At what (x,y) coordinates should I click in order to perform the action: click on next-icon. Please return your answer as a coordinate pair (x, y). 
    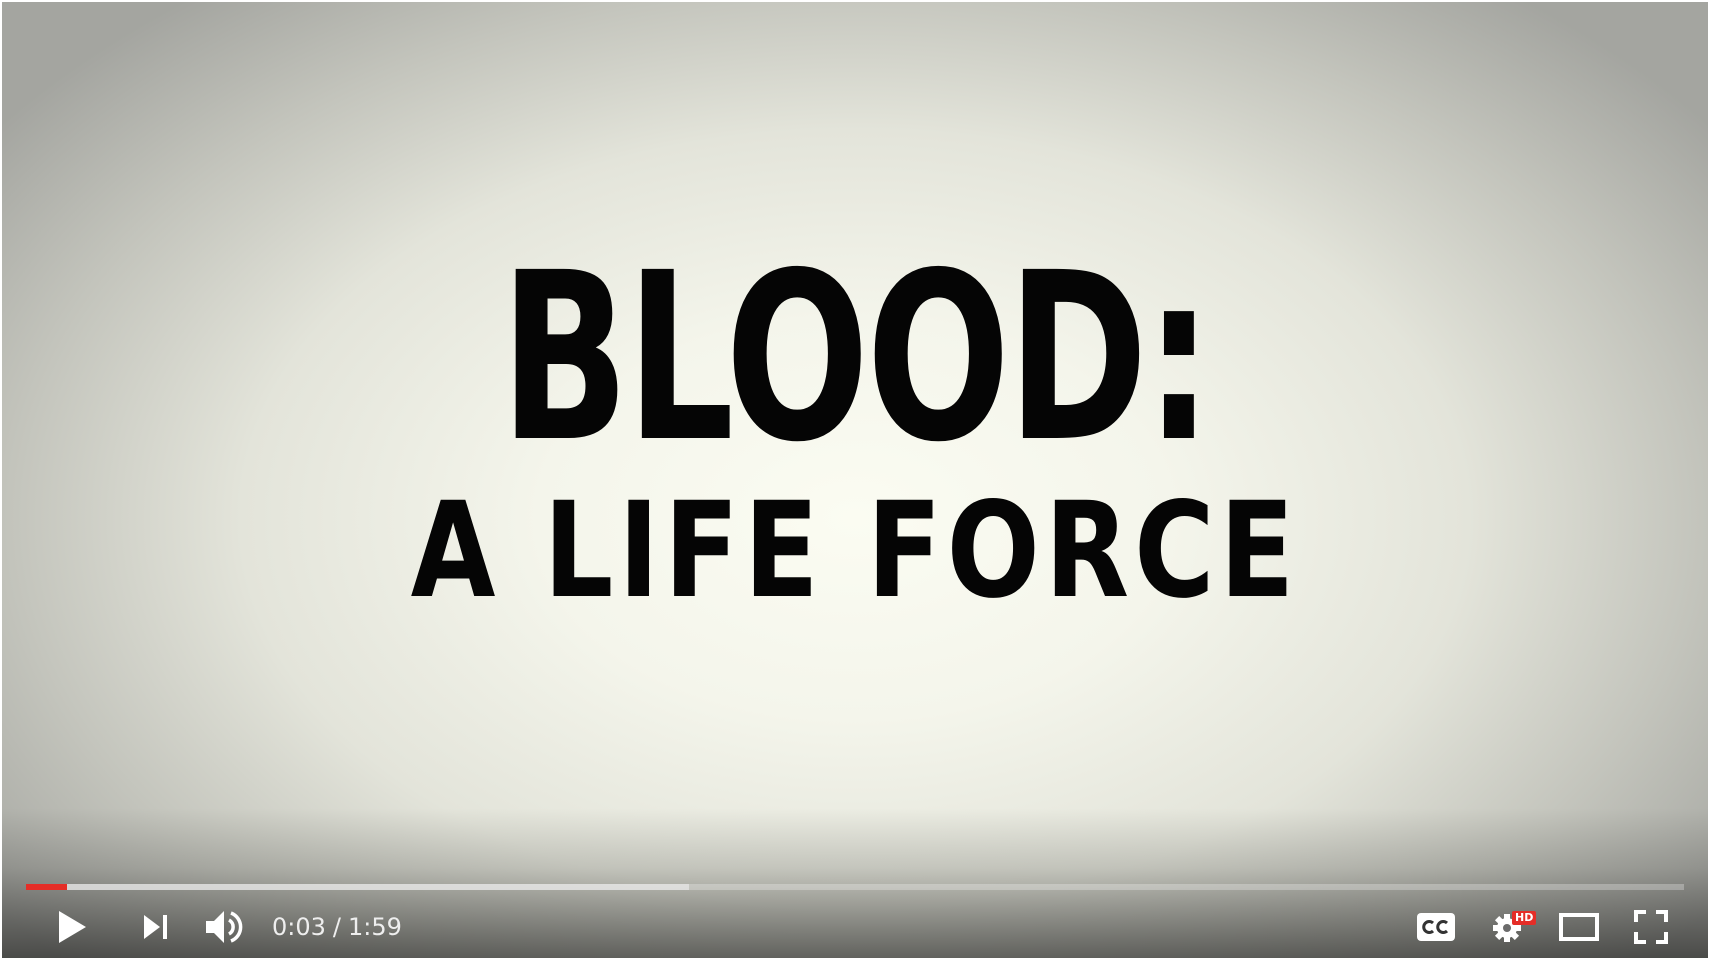
    Looking at the image, I should click on (155, 927).